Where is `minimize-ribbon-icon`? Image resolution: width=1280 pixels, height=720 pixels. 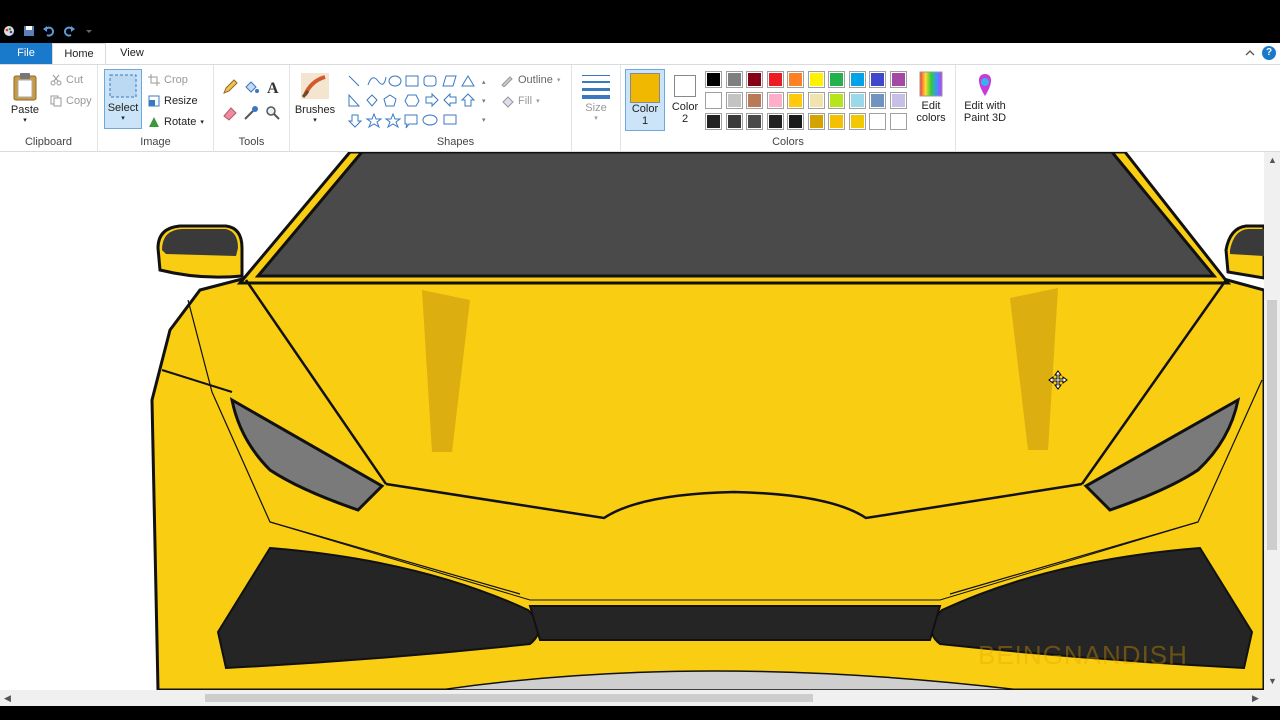 minimize-ribbon-icon is located at coordinates (1250, 53).